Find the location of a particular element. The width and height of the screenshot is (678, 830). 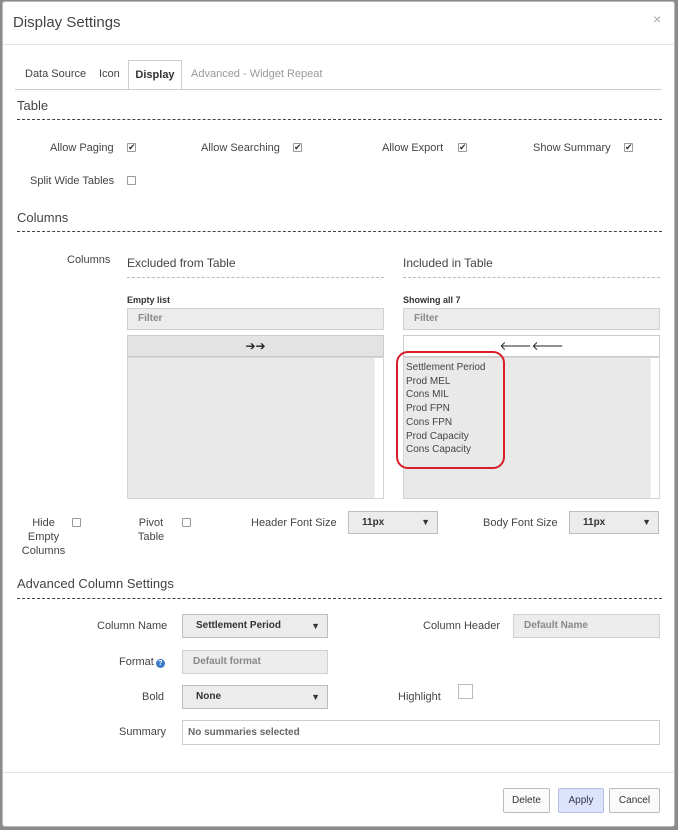

columns-label: Columns is located at coordinates (89, 260).